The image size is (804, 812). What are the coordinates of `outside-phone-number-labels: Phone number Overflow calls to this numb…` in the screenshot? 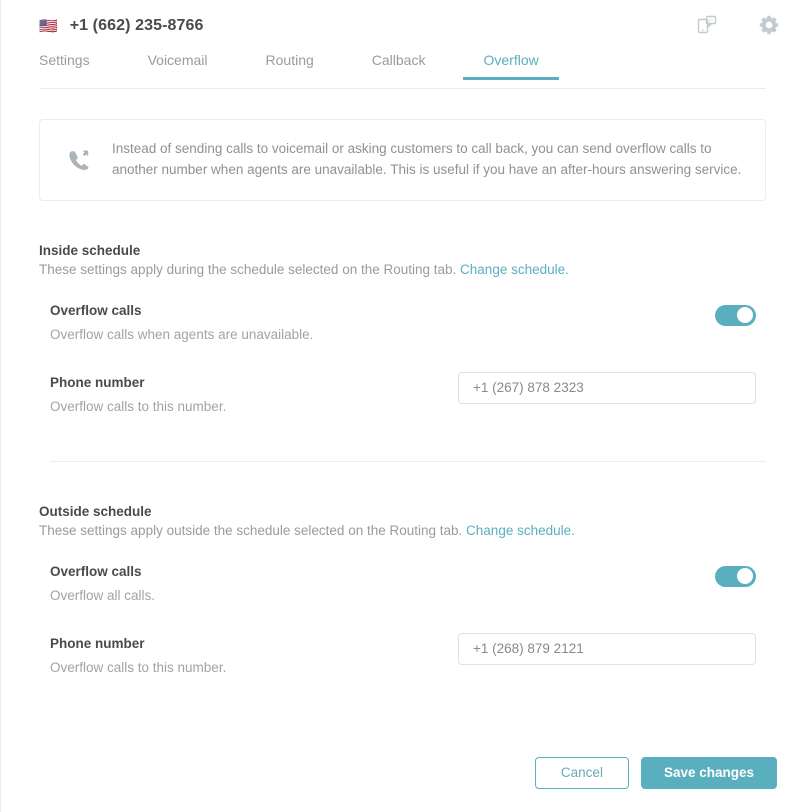 It's located at (138, 655).